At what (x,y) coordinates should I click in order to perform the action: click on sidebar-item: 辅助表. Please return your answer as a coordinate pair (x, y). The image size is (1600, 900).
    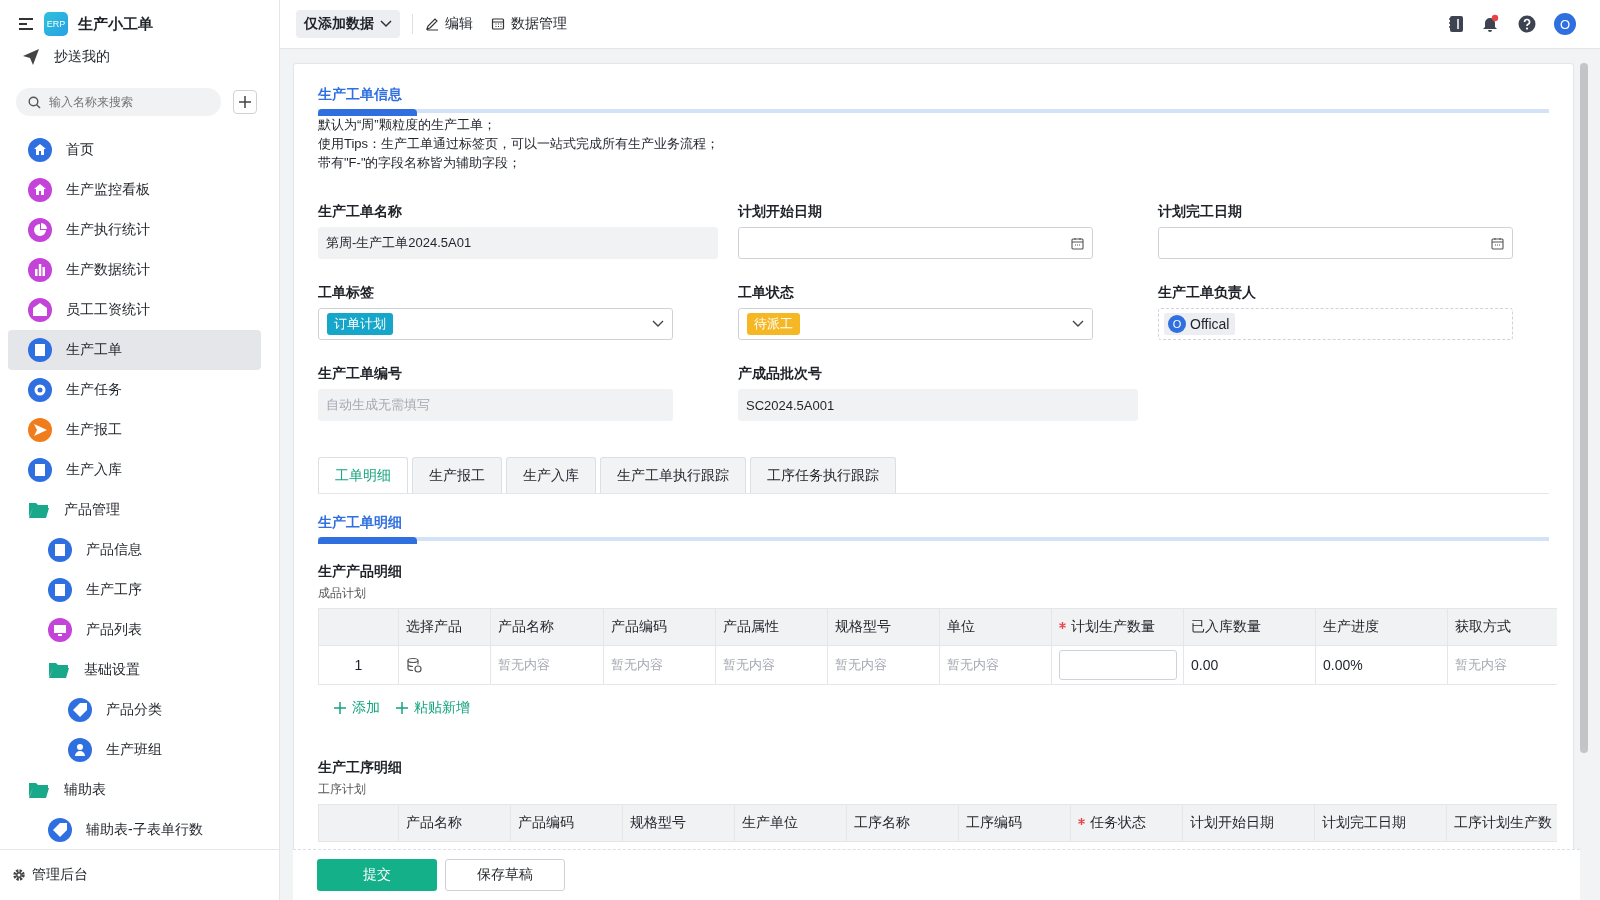
    Looking at the image, I should click on (134, 790).